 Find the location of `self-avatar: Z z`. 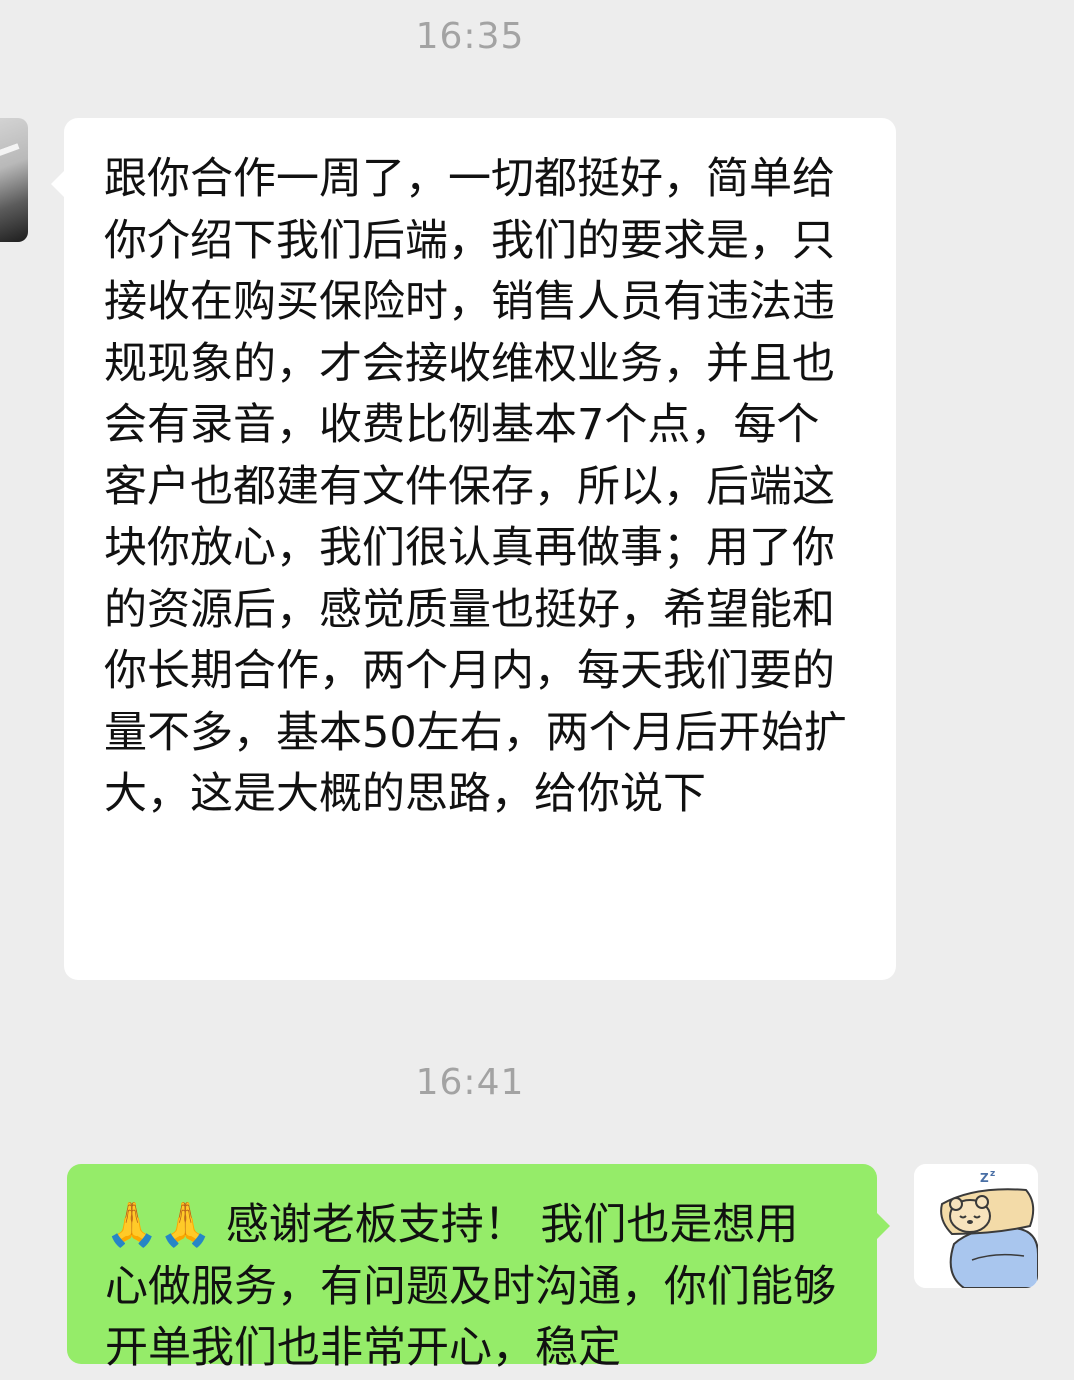

self-avatar: Z z is located at coordinates (976, 1226).